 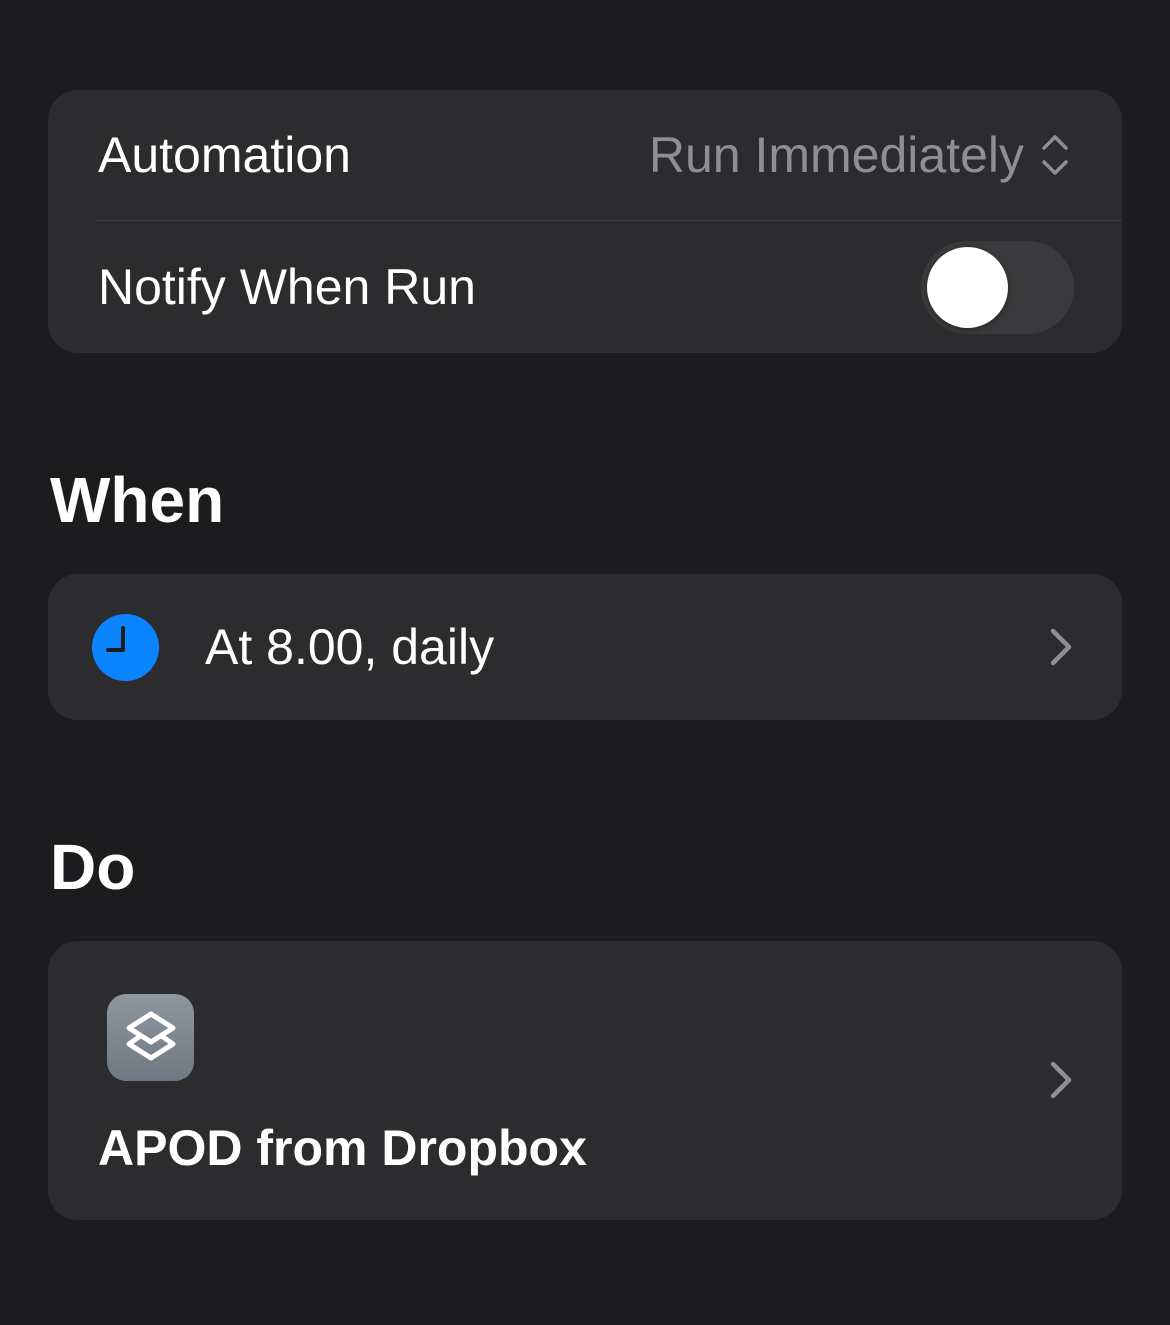 What do you see at coordinates (125, 647) in the screenshot?
I see `clock-icon` at bounding box center [125, 647].